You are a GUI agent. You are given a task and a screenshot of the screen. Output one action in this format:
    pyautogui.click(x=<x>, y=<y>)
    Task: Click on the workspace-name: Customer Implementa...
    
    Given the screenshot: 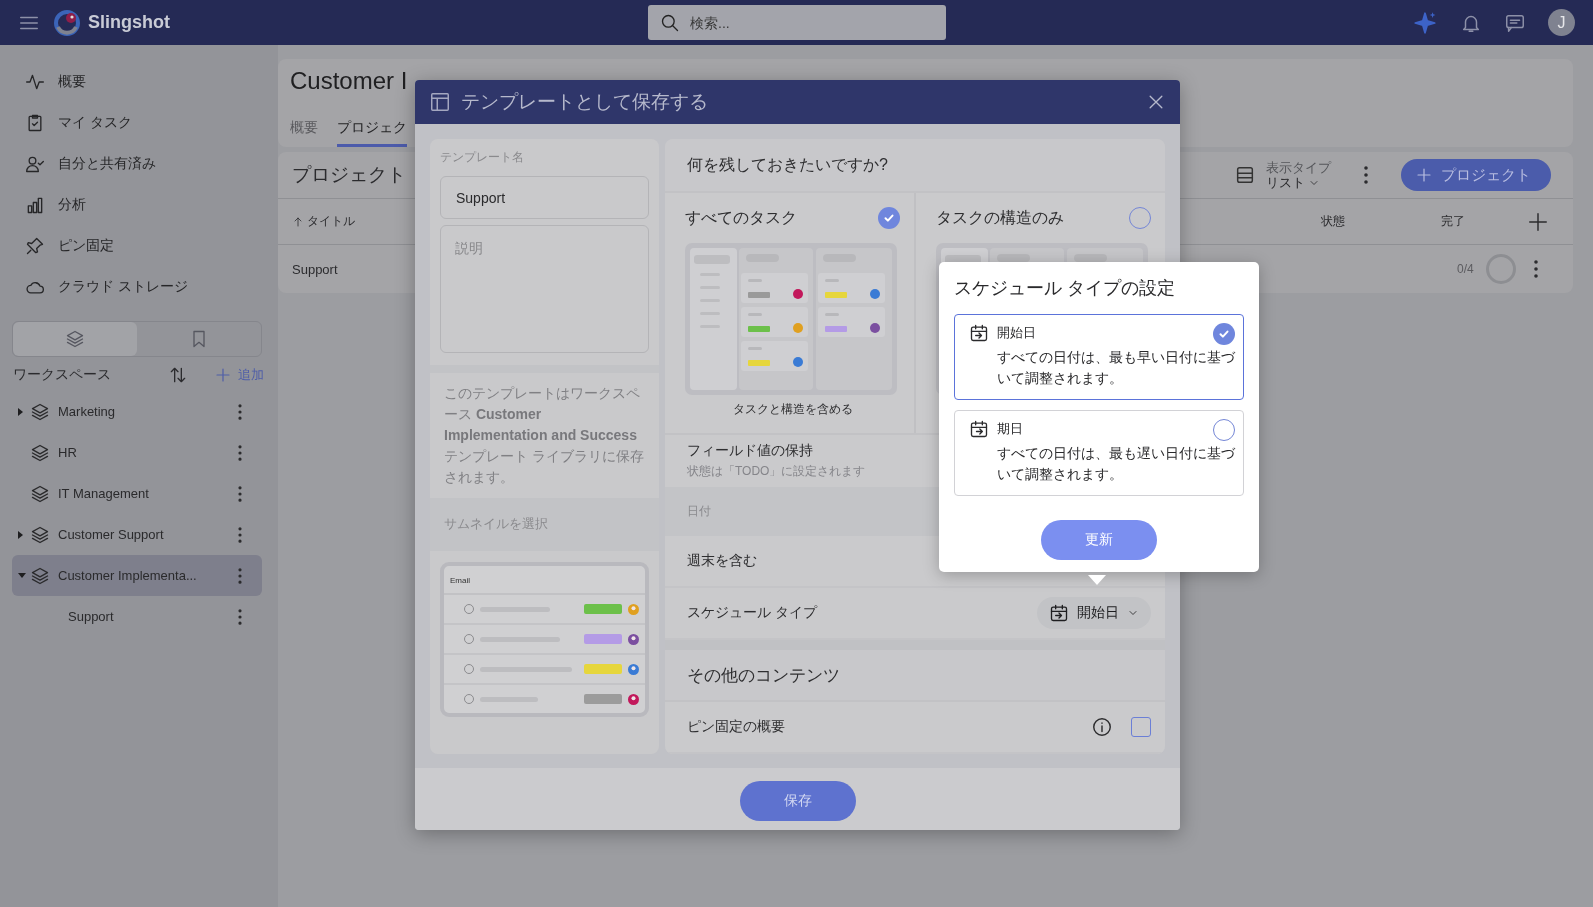 What is the action you would take?
    pyautogui.click(x=128, y=575)
    